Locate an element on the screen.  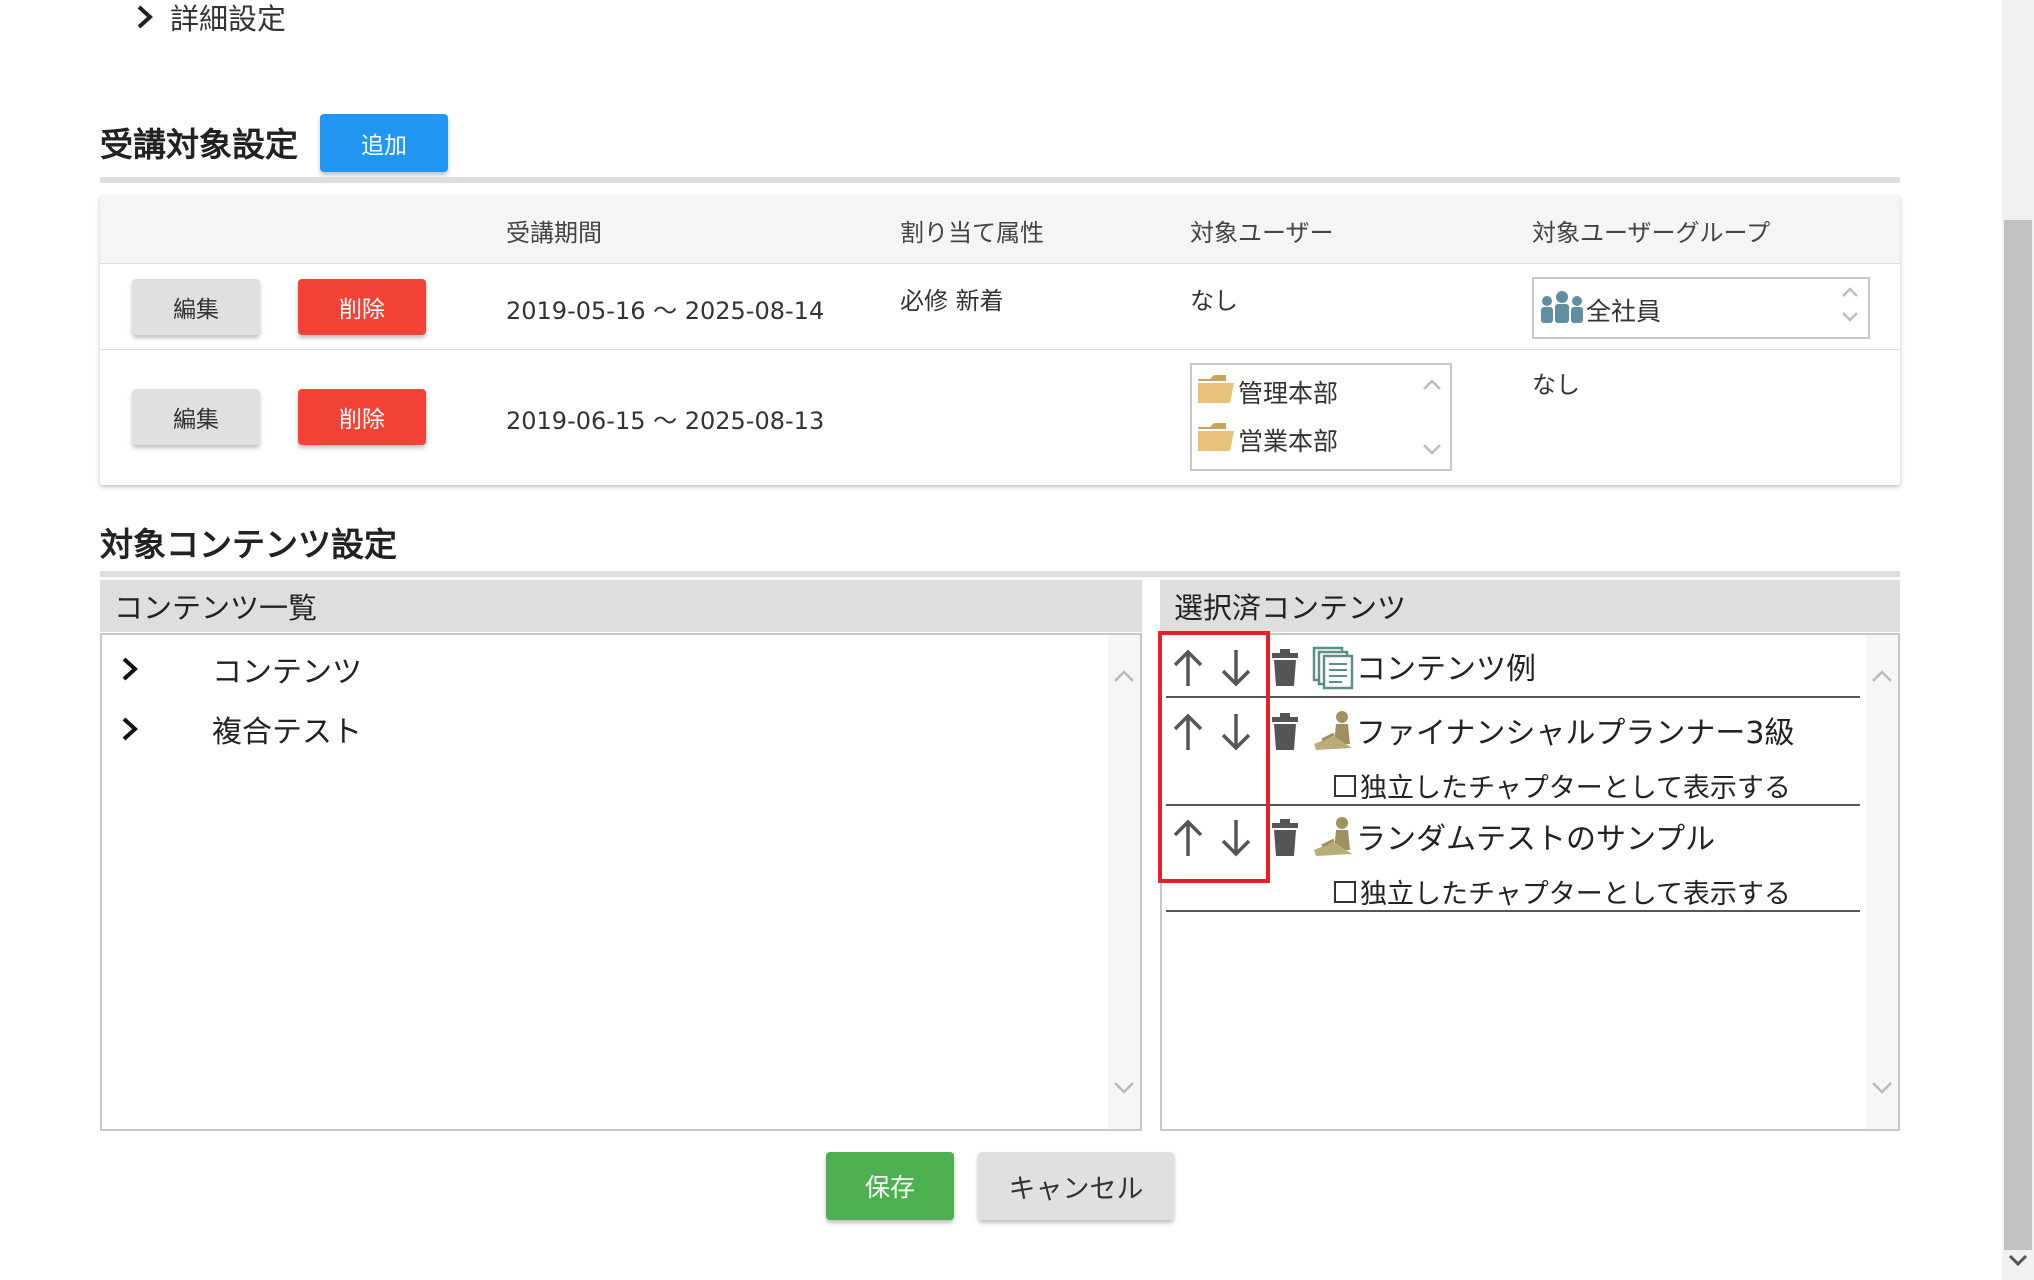
advanced-settings-label: 詳細設定 is located at coordinates (228, 19).